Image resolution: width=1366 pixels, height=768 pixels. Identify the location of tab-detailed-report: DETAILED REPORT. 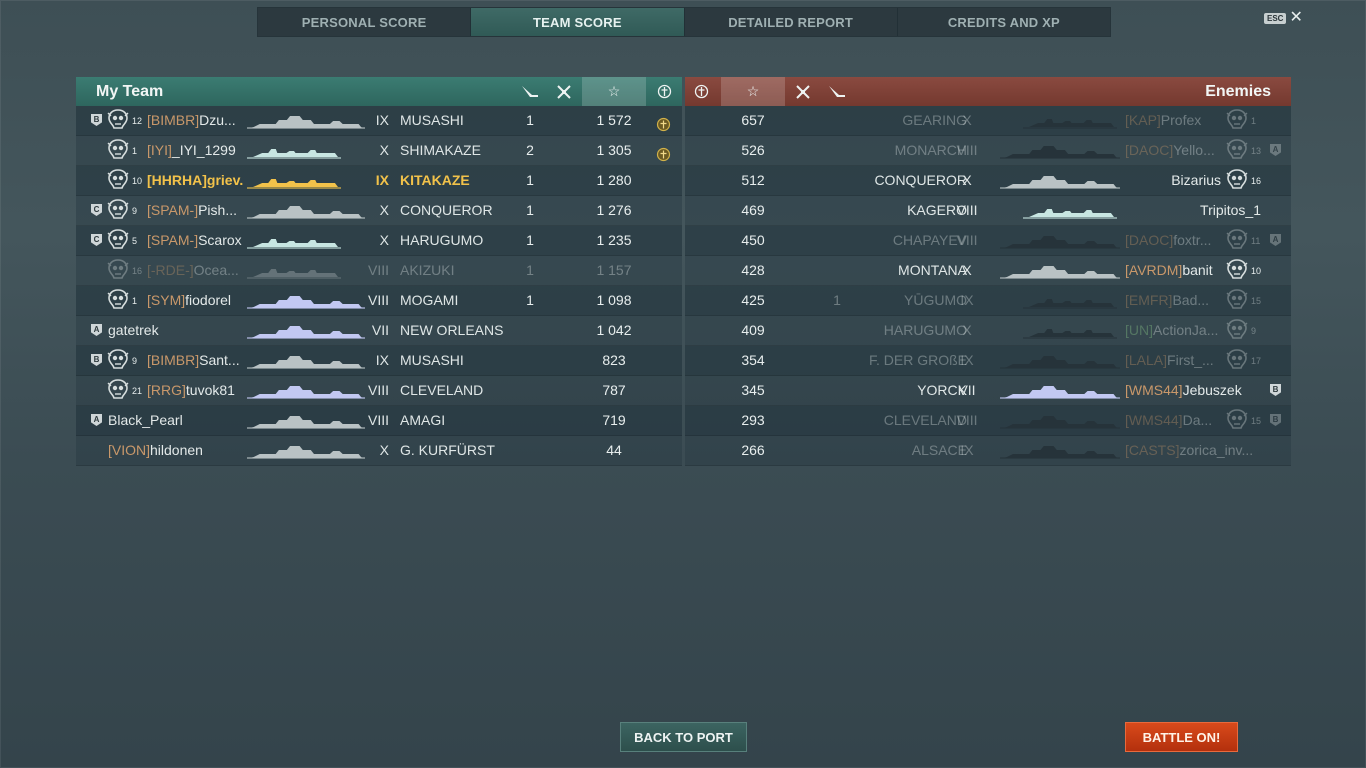
(791, 22).